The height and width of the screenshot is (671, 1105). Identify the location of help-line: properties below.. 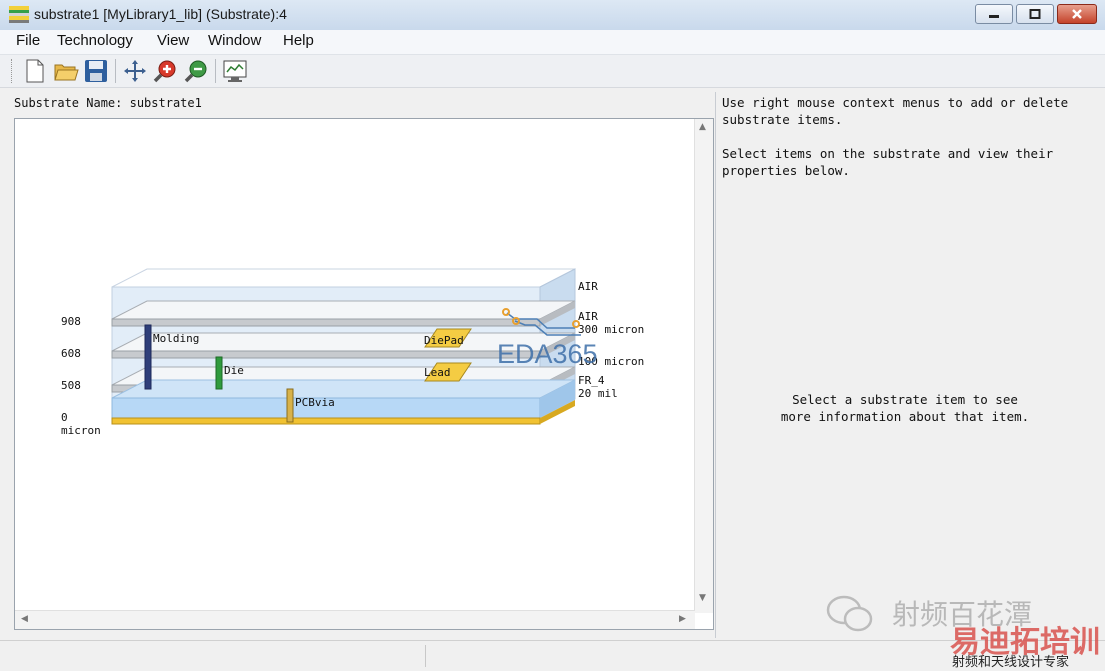
(786, 170).